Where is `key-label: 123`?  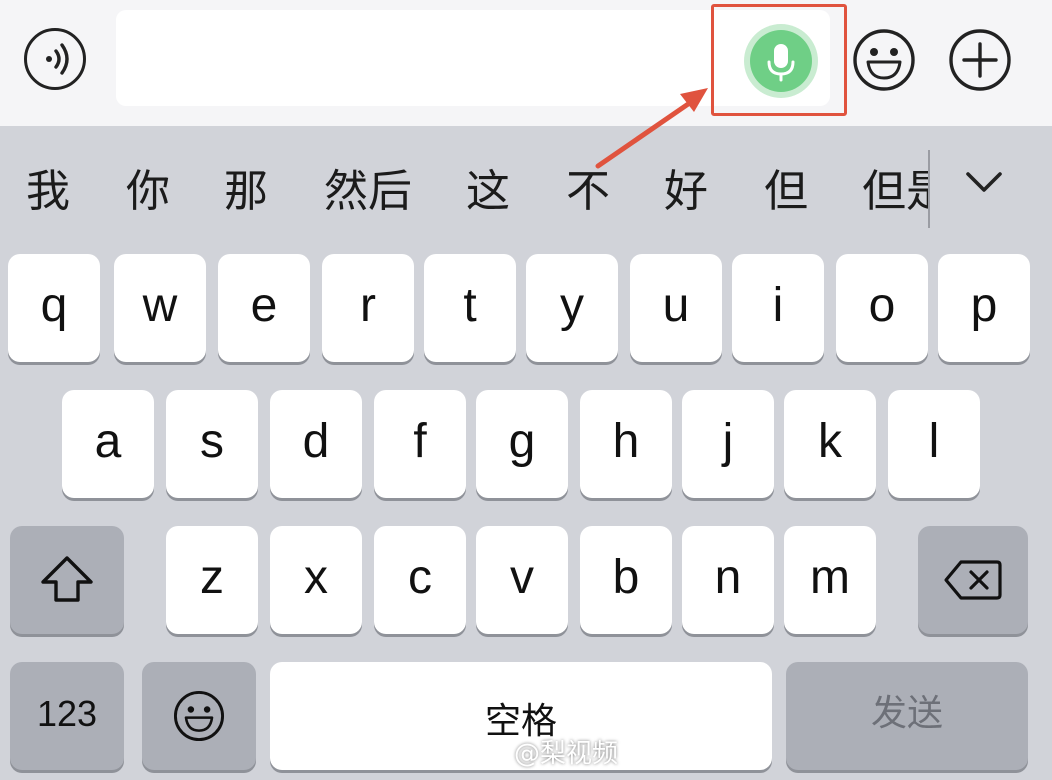
key-label: 123 is located at coordinates (67, 713).